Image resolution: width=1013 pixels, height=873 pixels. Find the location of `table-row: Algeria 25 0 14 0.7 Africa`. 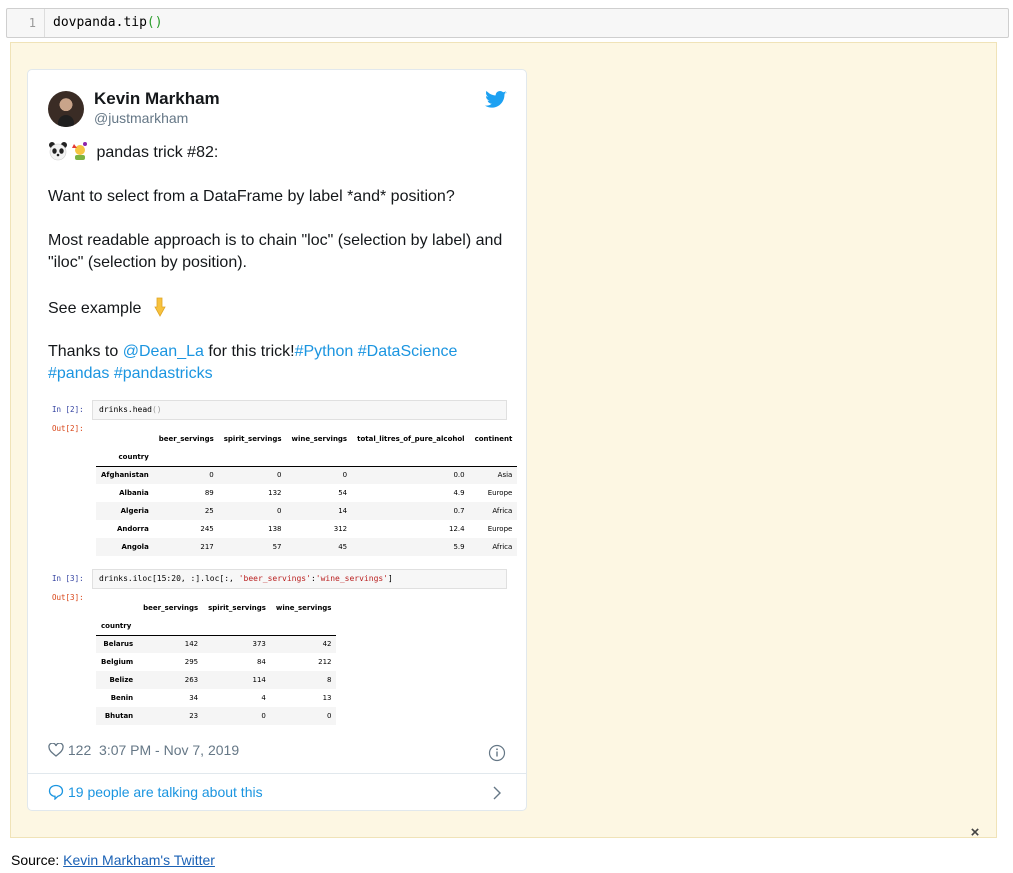

table-row: Algeria 25 0 14 0.7 Africa is located at coordinates (307, 511).